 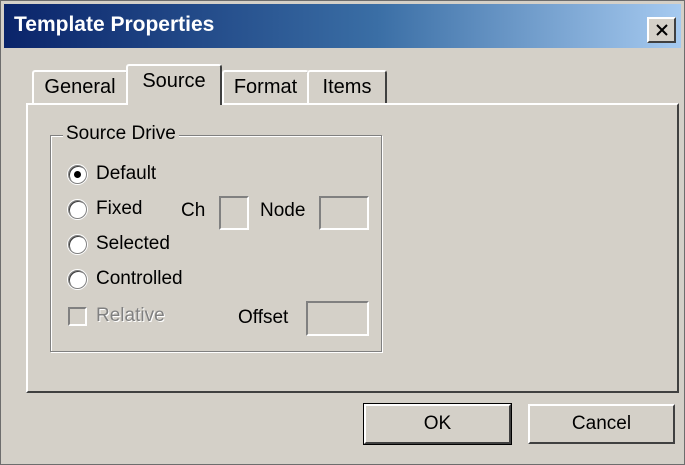 What do you see at coordinates (77, 209) in the screenshot?
I see `radio-fixed` at bounding box center [77, 209].